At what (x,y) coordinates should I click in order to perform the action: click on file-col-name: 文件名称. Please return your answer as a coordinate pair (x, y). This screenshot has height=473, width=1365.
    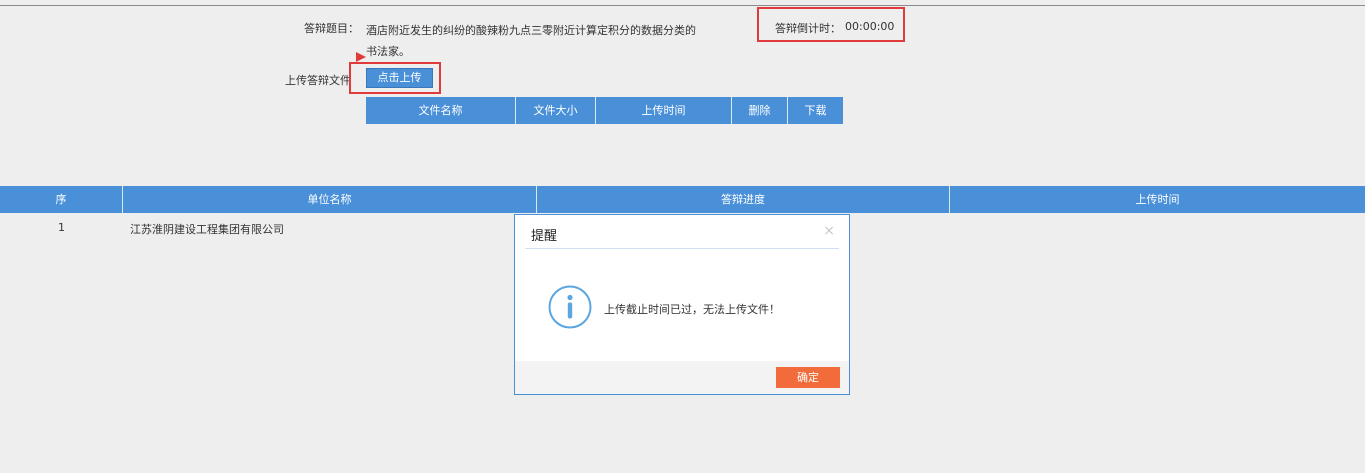
    Looking at the image, I should click on (441, 110).